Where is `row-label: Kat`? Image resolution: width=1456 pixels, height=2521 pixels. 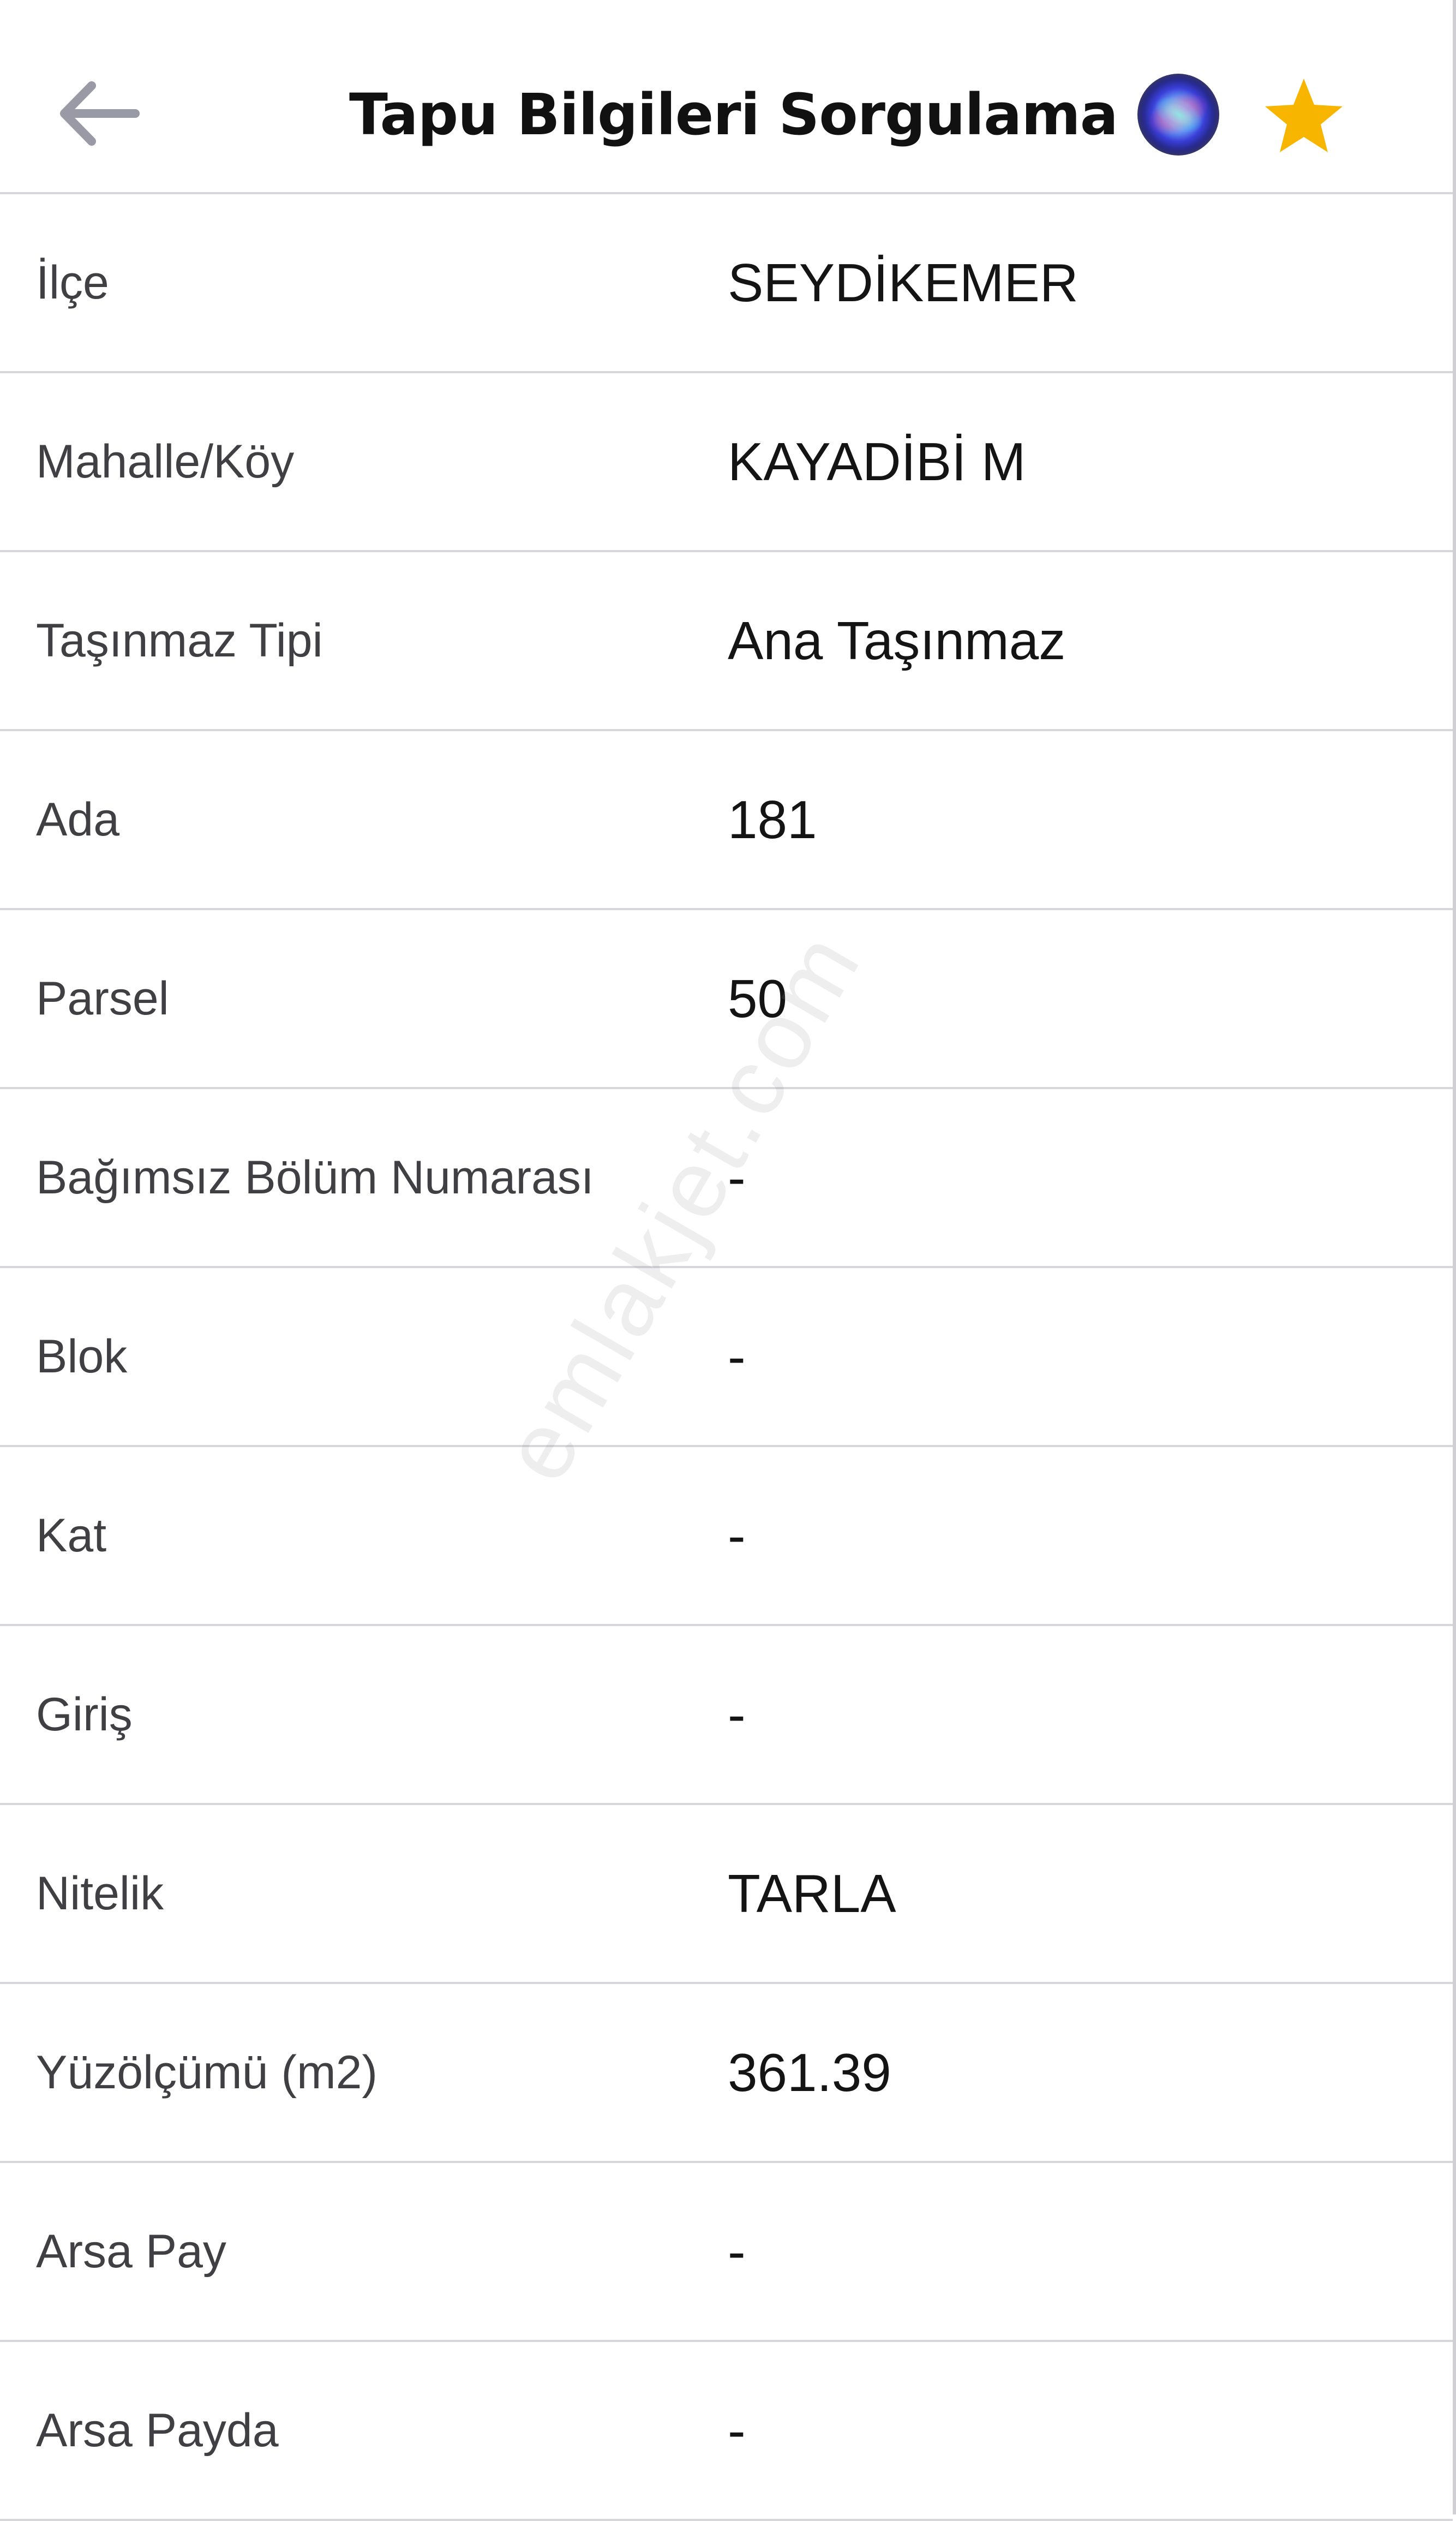
row-label: Kat is located at coordinates (71, 1535).